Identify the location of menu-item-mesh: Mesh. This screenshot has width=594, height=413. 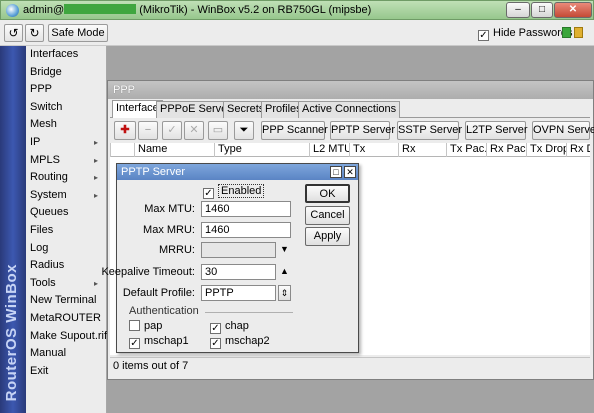
(66, 125).